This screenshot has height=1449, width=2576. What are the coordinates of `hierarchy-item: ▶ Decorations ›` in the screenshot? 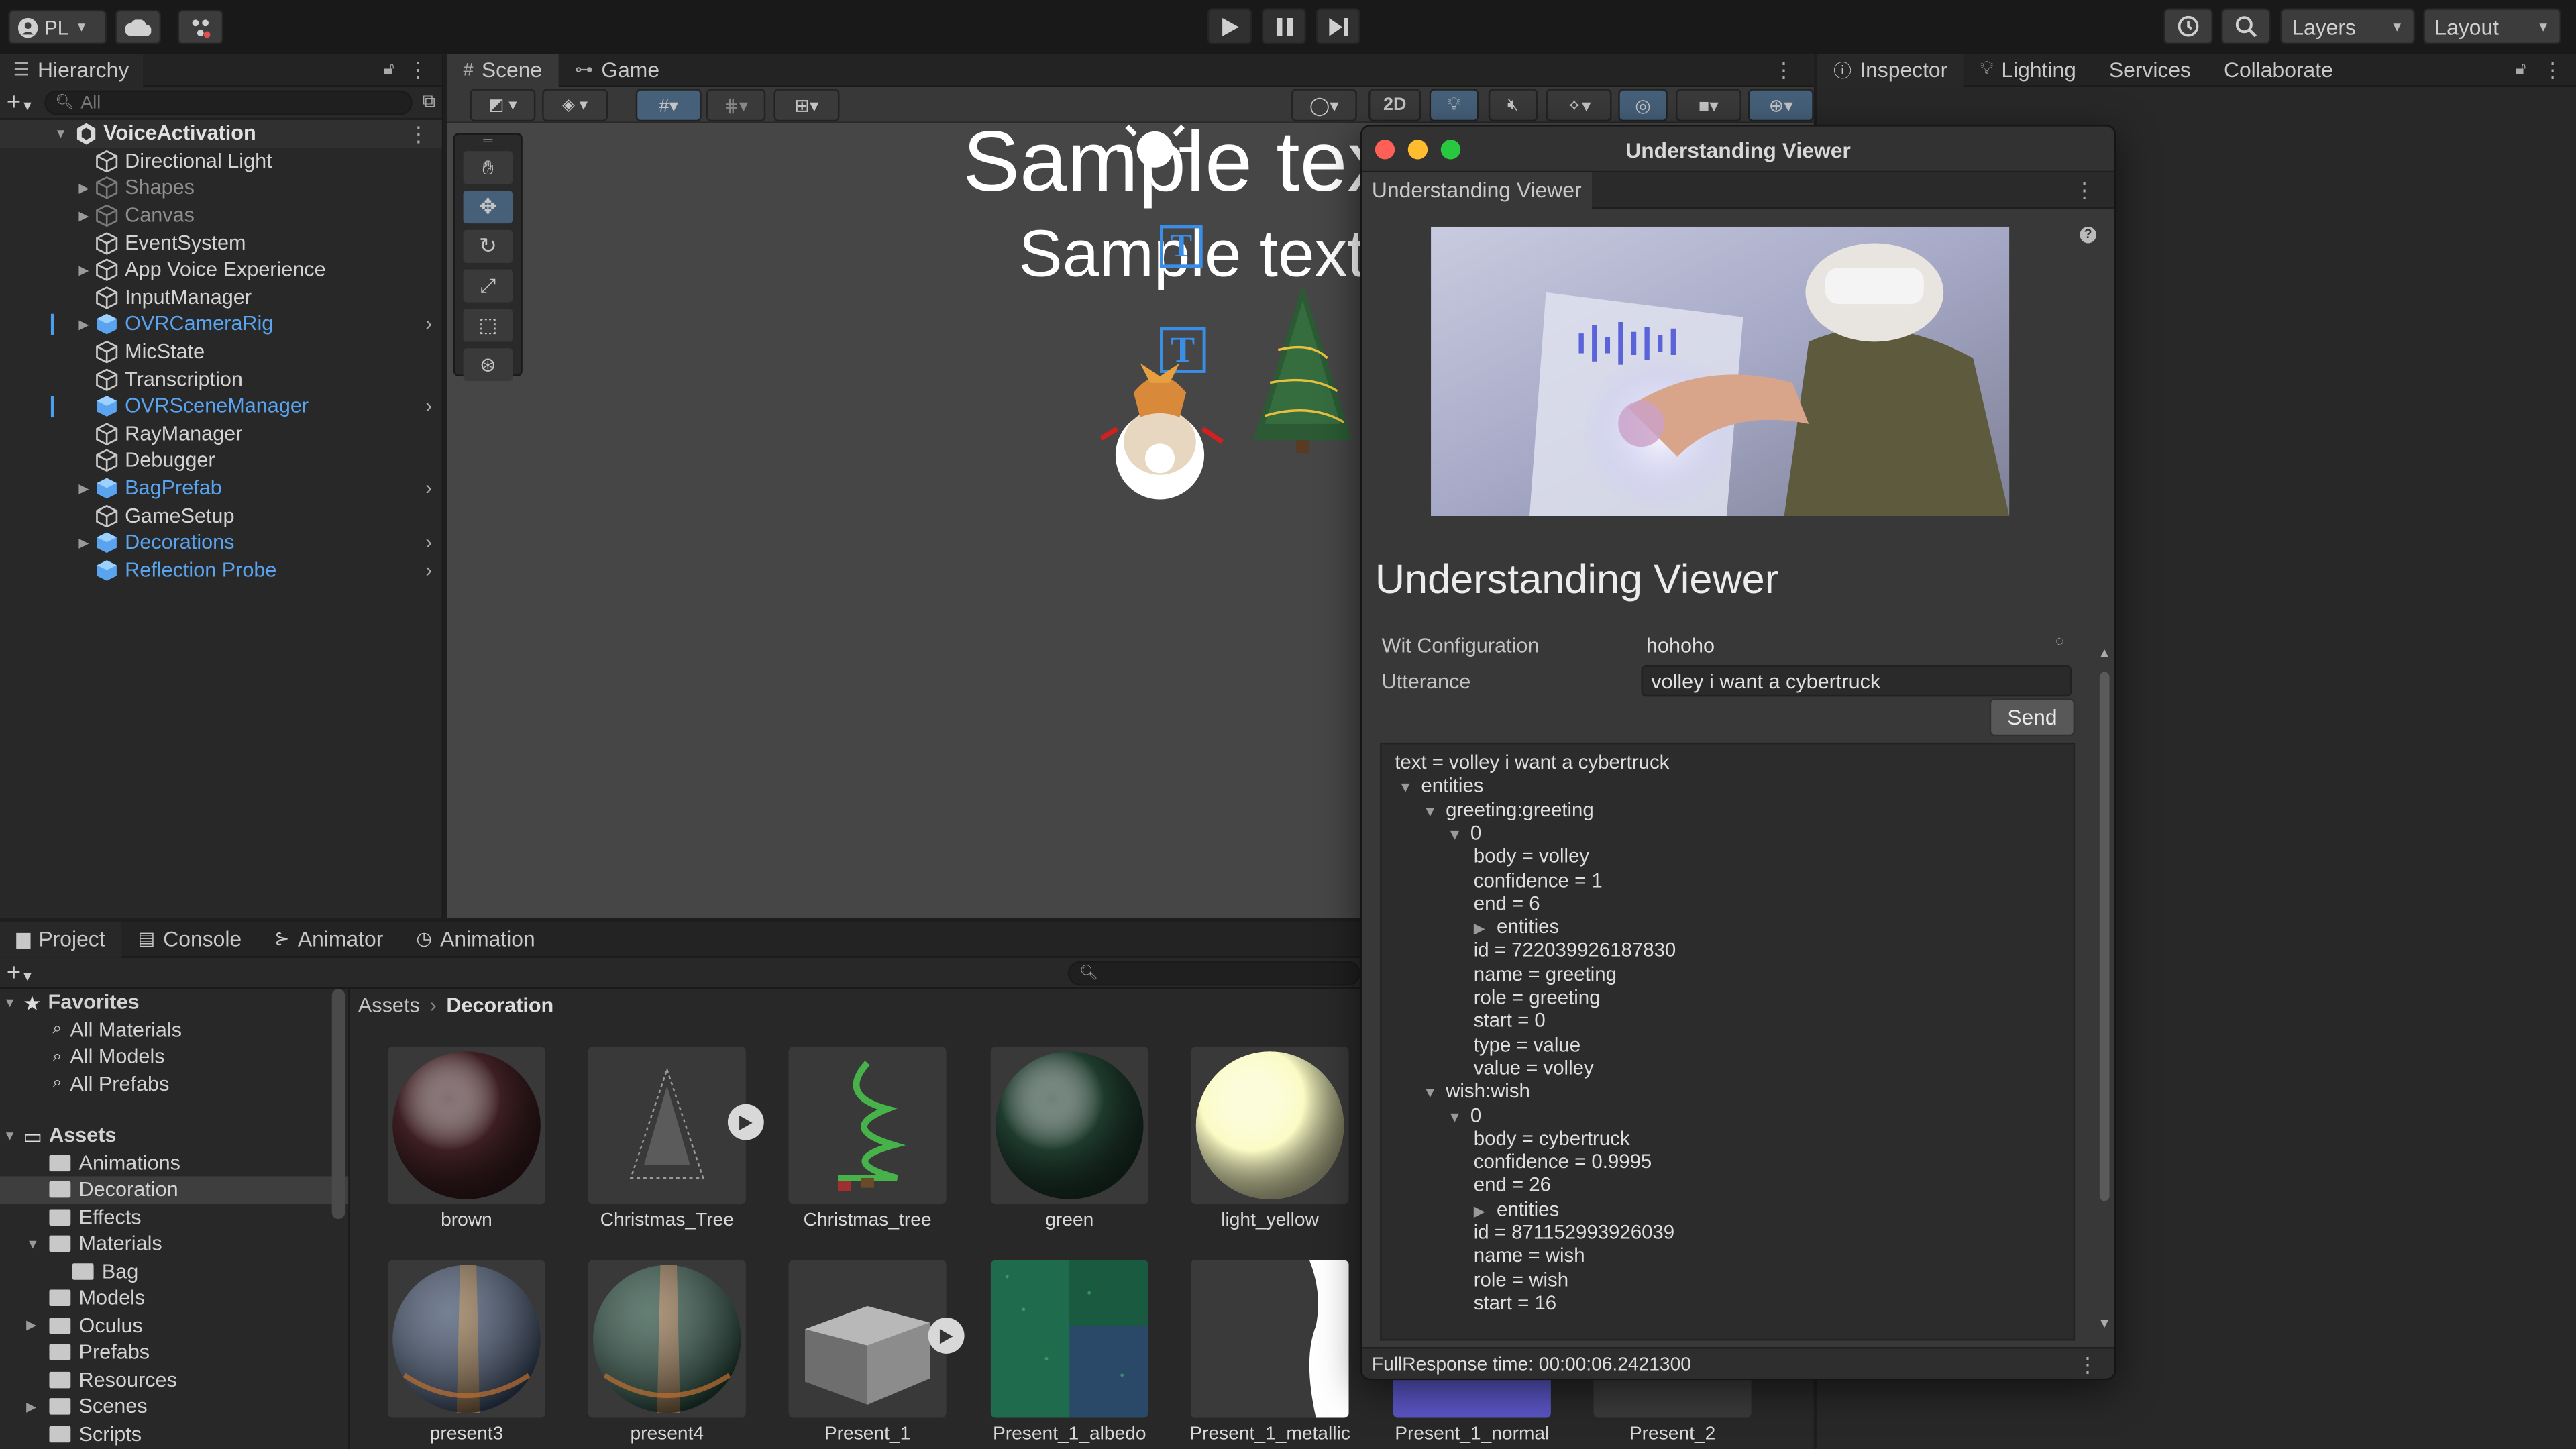 It's located at (221, 542).